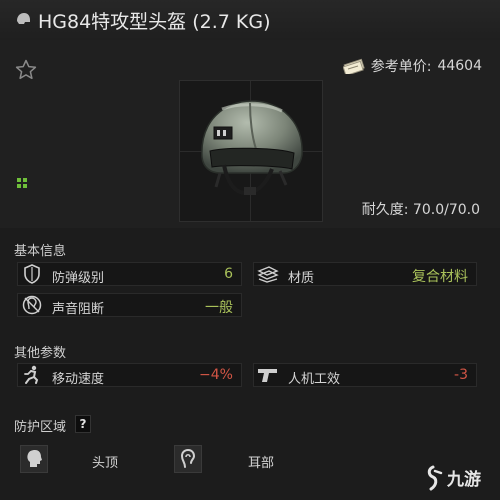  Describe the element at coordinates (228, 274) in the screenshot. I see `stat-value: 6` at that location.